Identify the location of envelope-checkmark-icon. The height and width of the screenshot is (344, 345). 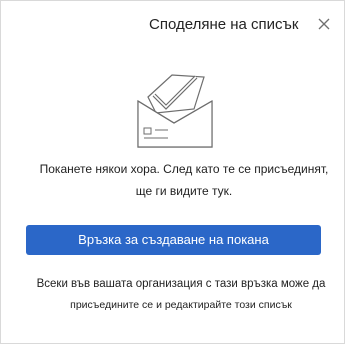
(175, 111).